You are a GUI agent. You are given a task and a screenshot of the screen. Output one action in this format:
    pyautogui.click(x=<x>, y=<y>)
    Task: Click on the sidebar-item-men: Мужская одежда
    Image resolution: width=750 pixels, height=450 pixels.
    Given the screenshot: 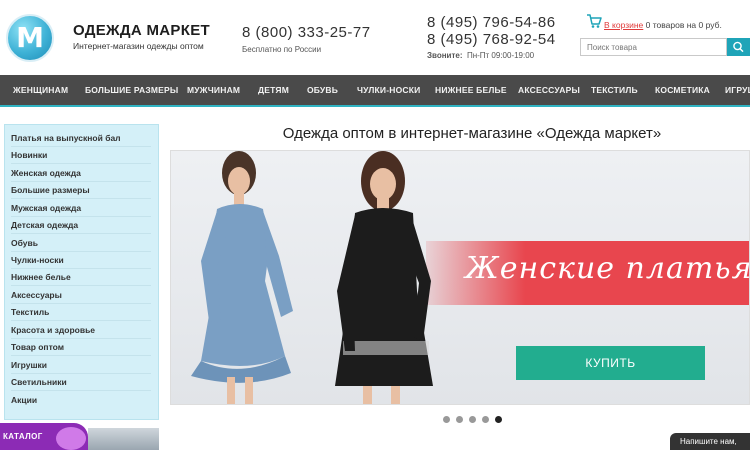 What is the action you would take?
    pyautogui.click(x=81, y=208)
    